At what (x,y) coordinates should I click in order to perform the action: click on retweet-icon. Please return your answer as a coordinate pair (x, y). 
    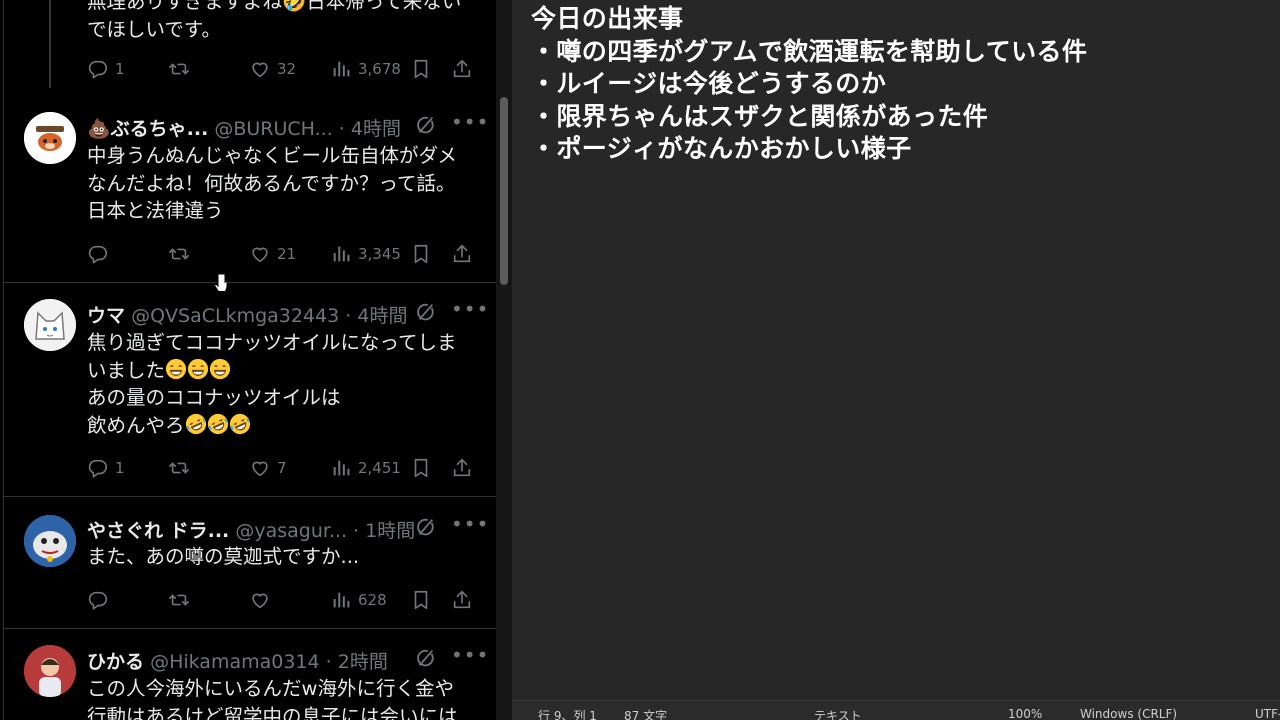
    Looking at the image, I should click on (179, 600).